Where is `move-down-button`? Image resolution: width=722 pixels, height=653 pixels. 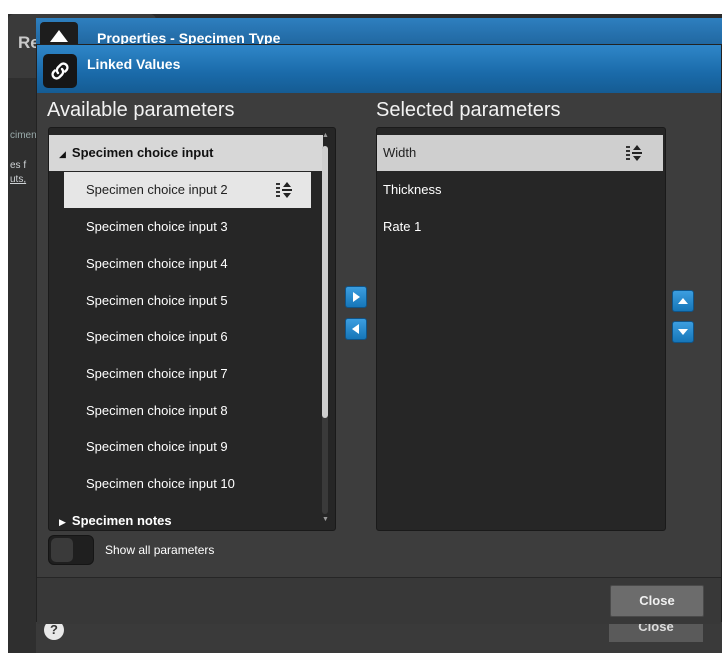
move-down-button is located at coordinates (683, 332).